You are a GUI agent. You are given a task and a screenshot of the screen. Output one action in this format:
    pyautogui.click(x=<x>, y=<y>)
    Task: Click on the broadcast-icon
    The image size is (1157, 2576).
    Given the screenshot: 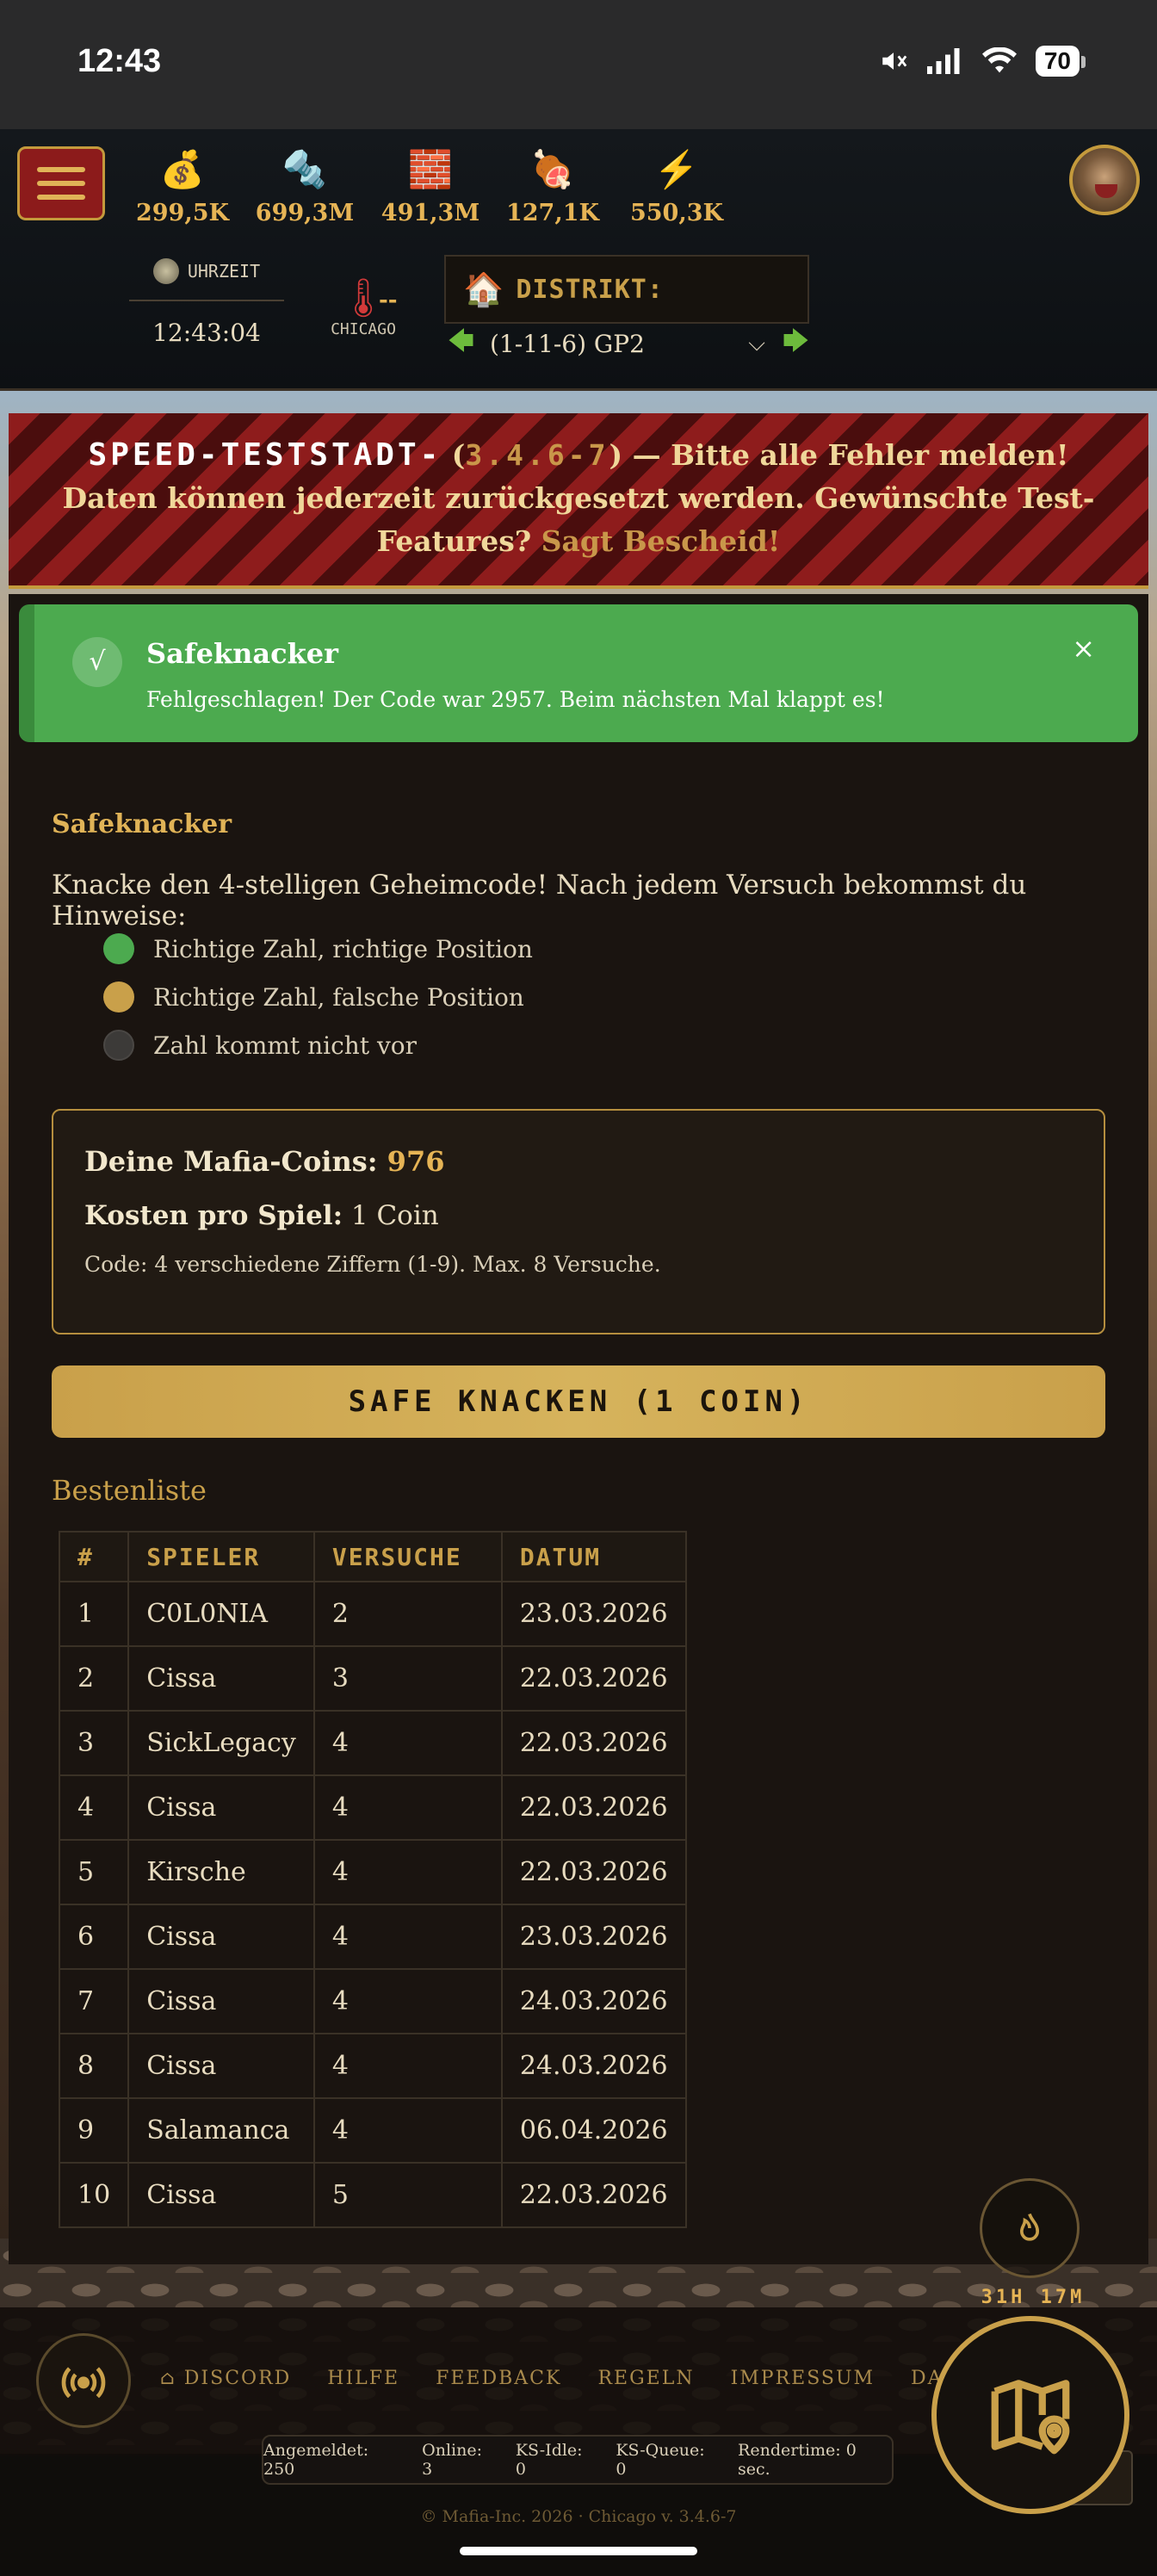 What is the action you would take?
    pyautogui.click(x=84, y=2383)
    